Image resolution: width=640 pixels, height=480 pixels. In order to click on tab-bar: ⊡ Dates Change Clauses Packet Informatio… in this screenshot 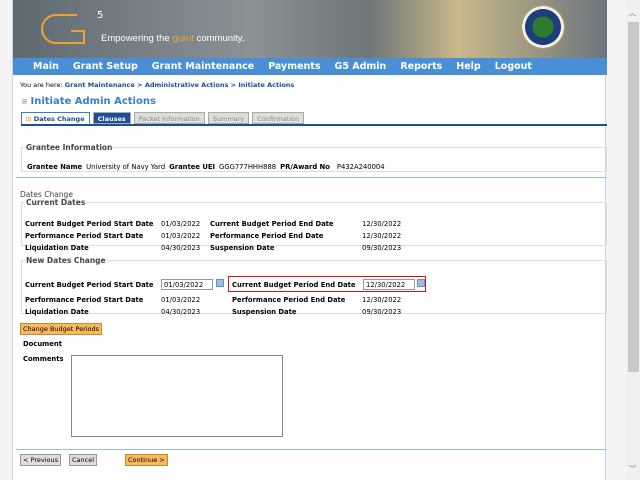, I will do `click(163, 118)`.